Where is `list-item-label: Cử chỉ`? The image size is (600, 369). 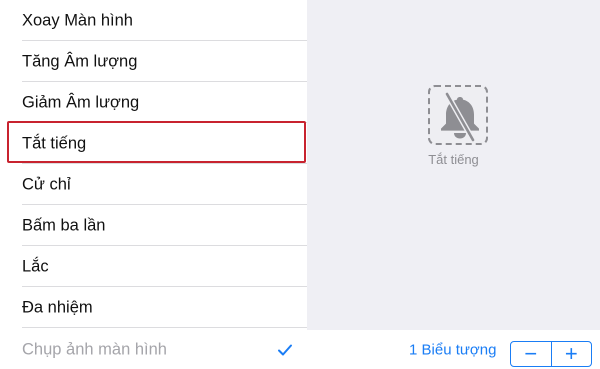 list-item-label: Cử chỉ is located at coordinates (46, 184).